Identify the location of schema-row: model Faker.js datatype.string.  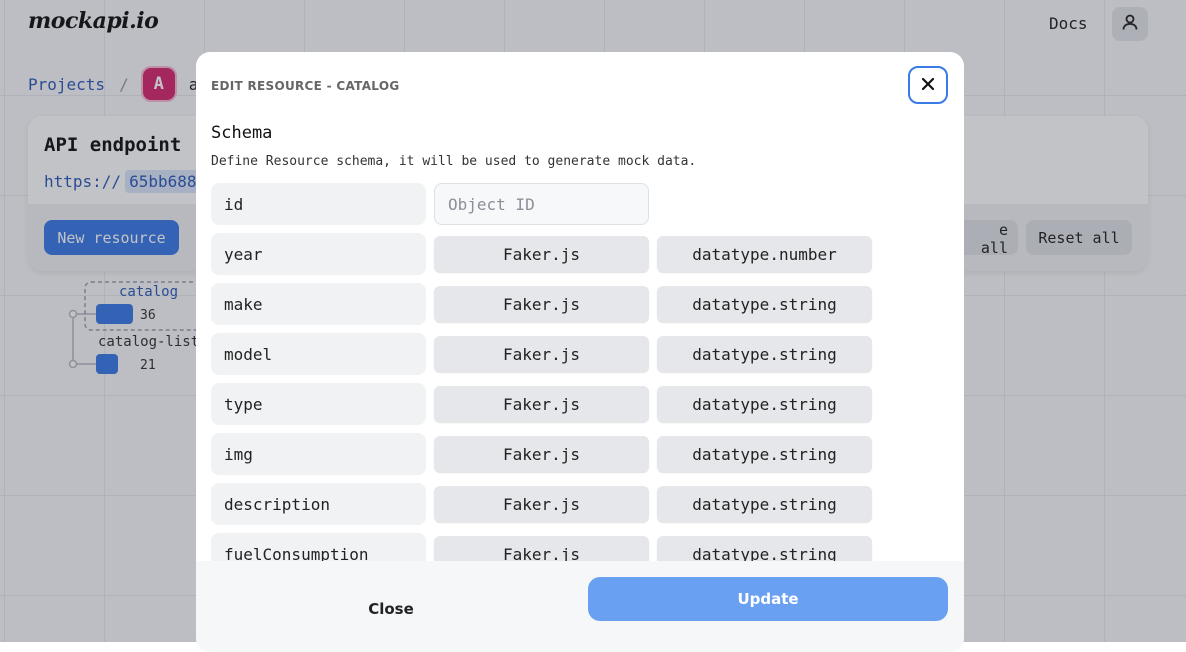
(571, 354).